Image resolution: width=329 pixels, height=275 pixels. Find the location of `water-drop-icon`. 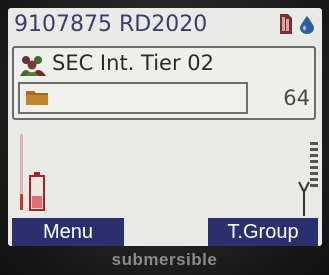

water-drop-icon is located at coordinates (307, 25).